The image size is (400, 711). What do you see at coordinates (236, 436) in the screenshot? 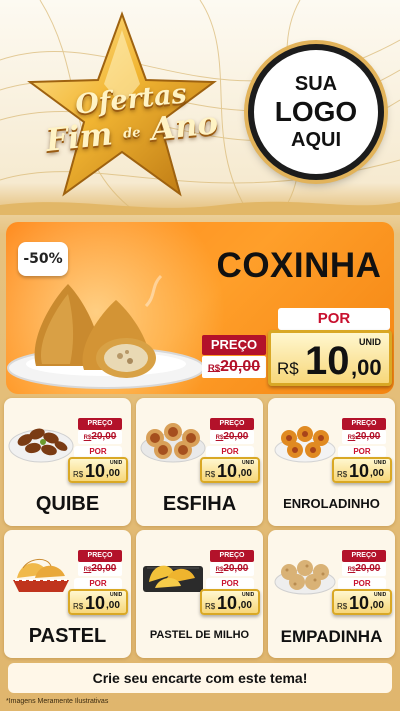
I see `esfiha-old-value: 20,00` at bounding box center [236, 436].